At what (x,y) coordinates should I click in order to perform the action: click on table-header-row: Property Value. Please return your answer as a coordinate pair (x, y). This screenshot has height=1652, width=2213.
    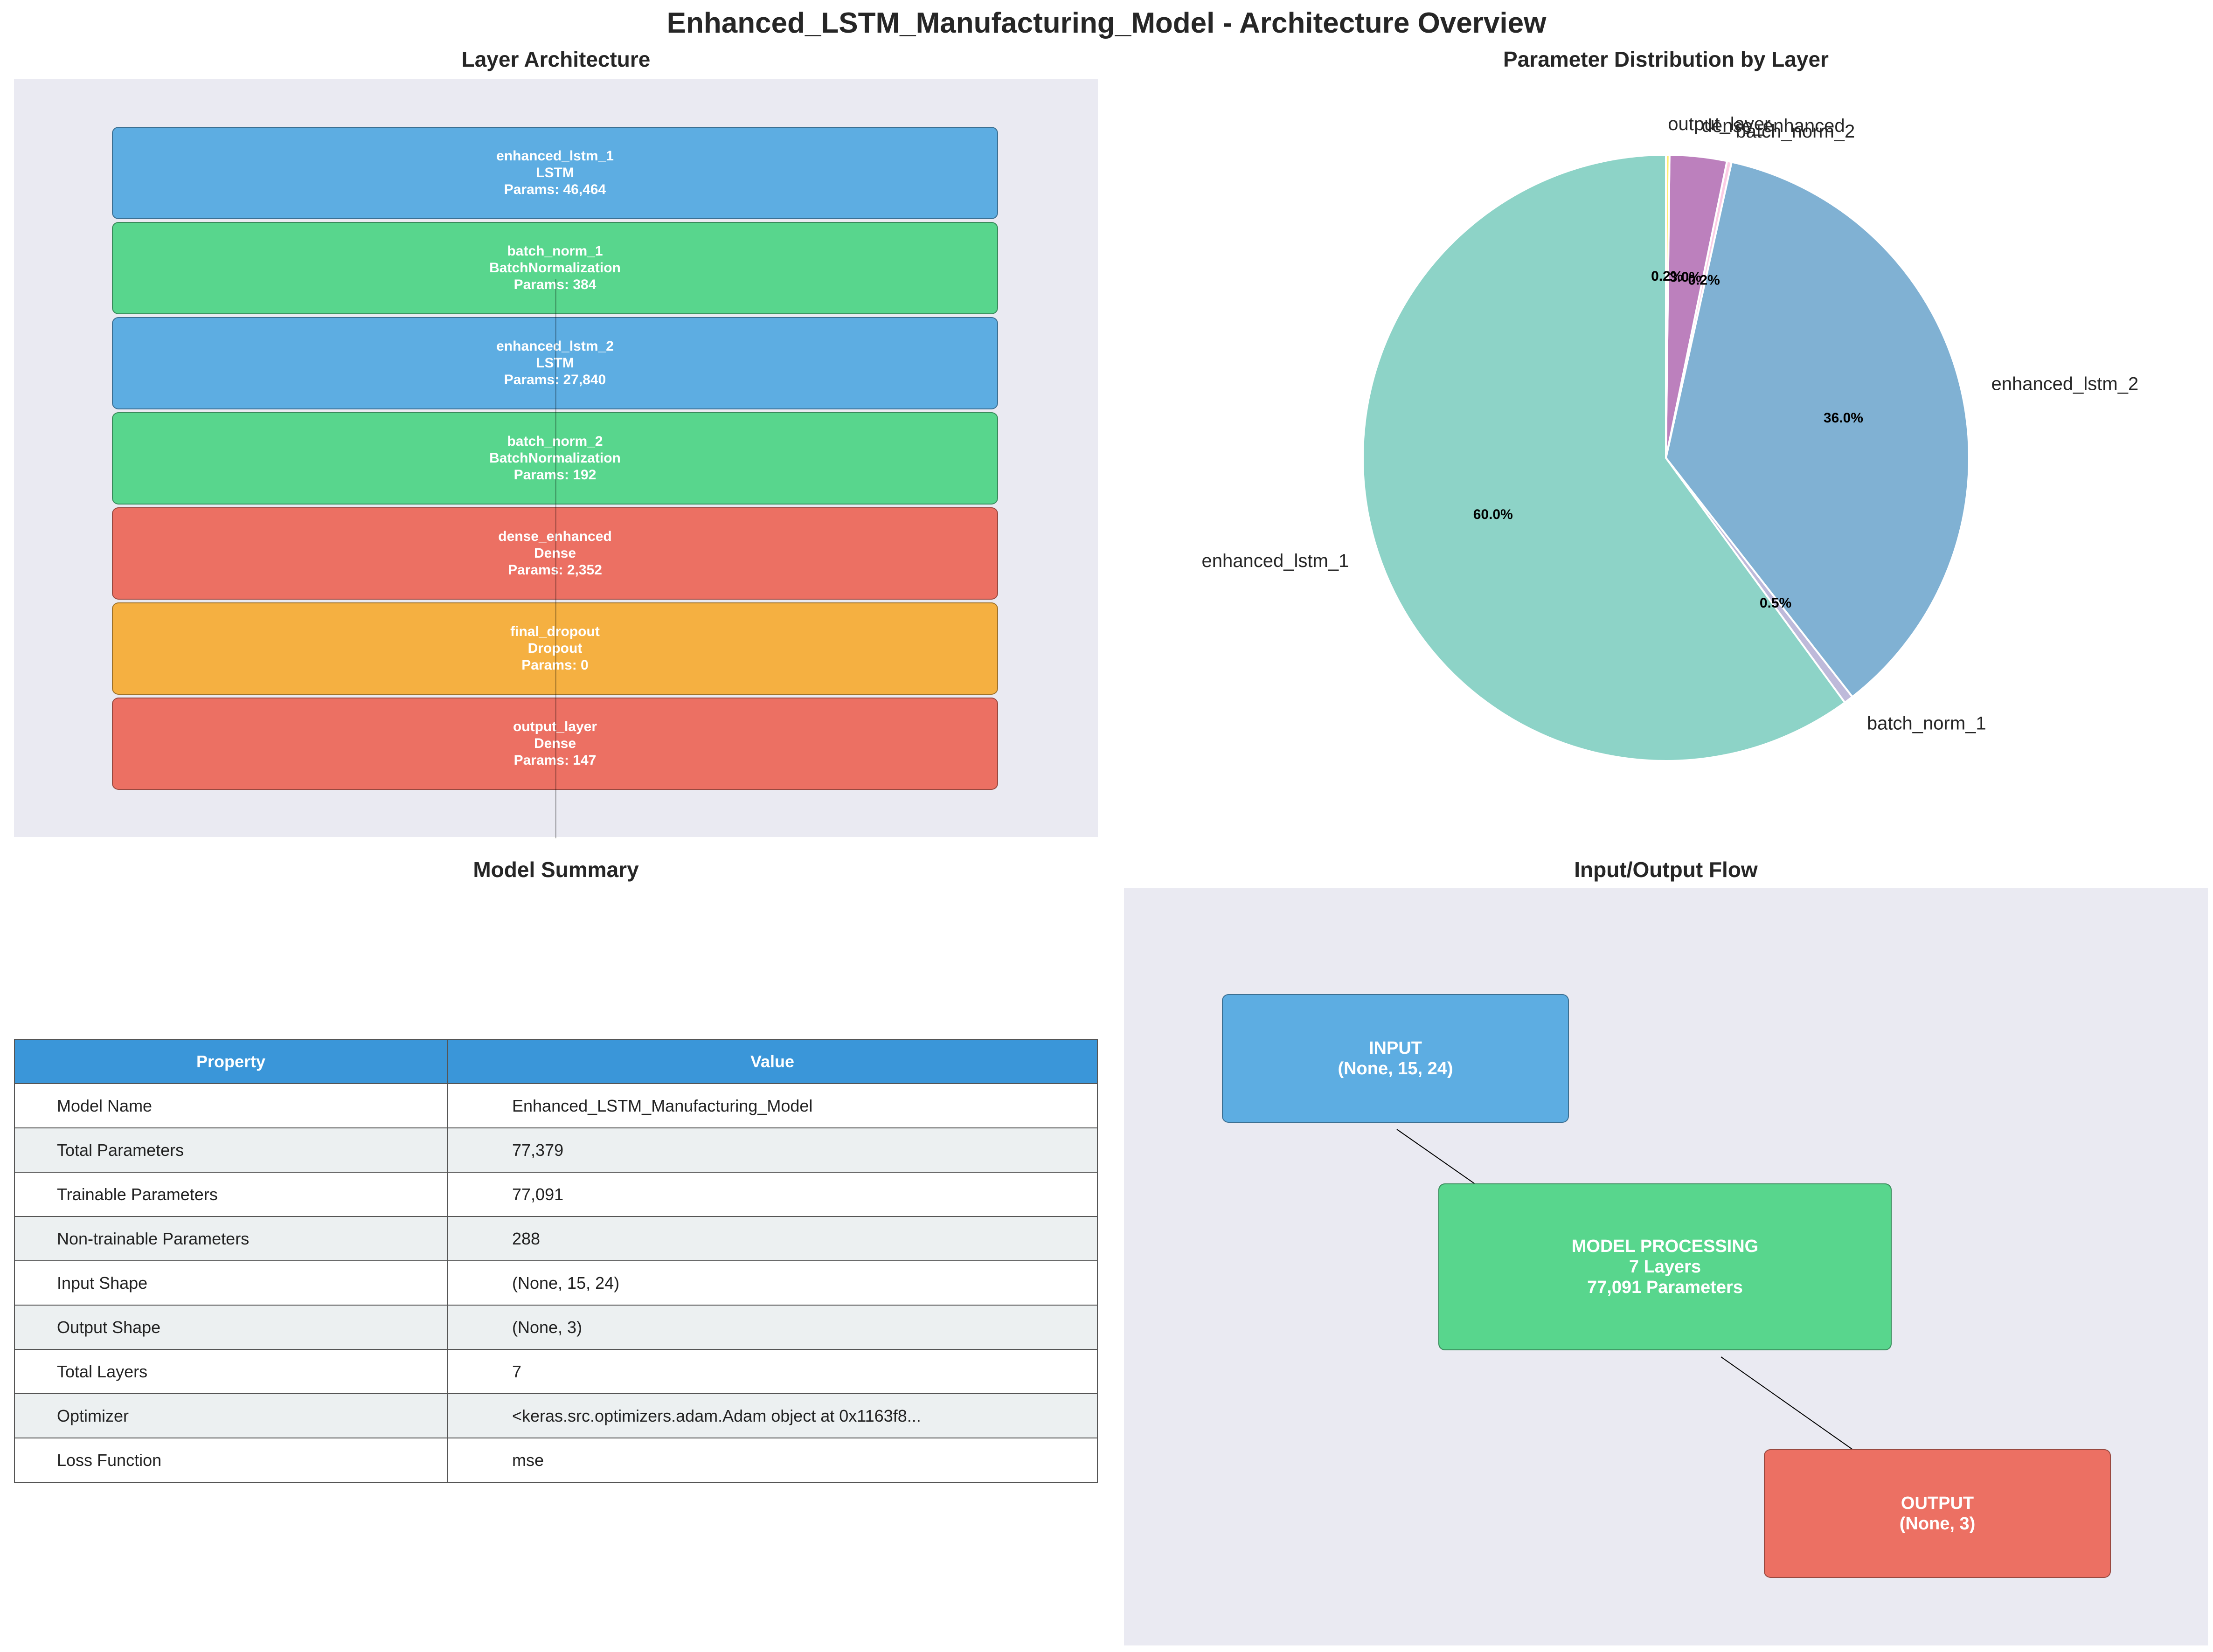
    Looking at the image, I should click on (556, 1061).